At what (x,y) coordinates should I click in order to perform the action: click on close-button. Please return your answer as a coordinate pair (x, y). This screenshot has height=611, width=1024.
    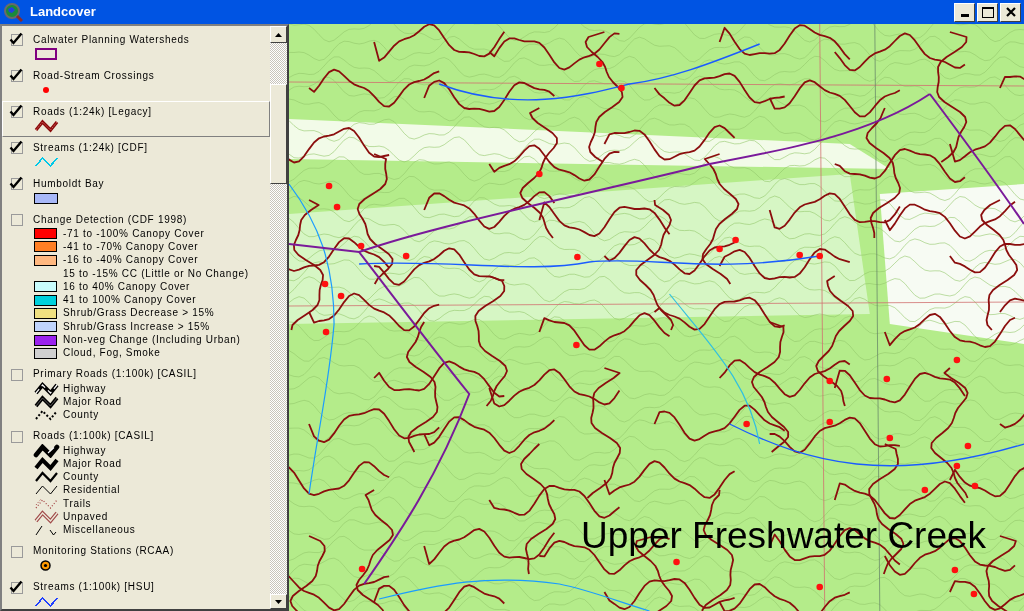
    Looking at the image, I should click on (1010, 12).